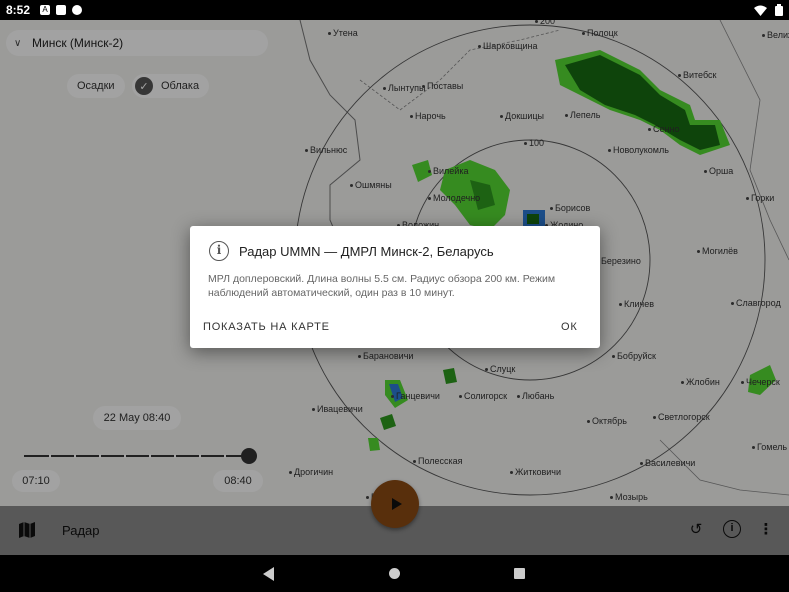 The image size is (789, 592). Describe the element at coordinates (266, 327) in the screenshot. I see `show-on-map-button: ПОКАЗАТЬ НА КАРТЕ` at that location.